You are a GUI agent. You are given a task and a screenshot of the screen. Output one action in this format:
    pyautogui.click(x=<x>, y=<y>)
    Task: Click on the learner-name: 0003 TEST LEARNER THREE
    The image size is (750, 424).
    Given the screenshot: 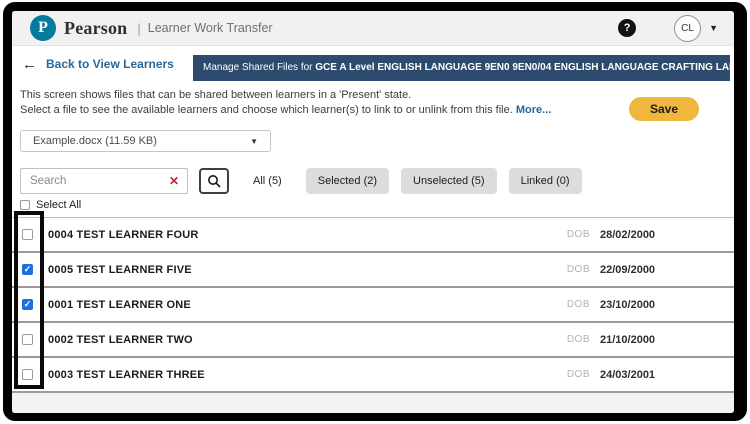 What is the action you would take?
    pyautogui.click(x=126, y=374)
    